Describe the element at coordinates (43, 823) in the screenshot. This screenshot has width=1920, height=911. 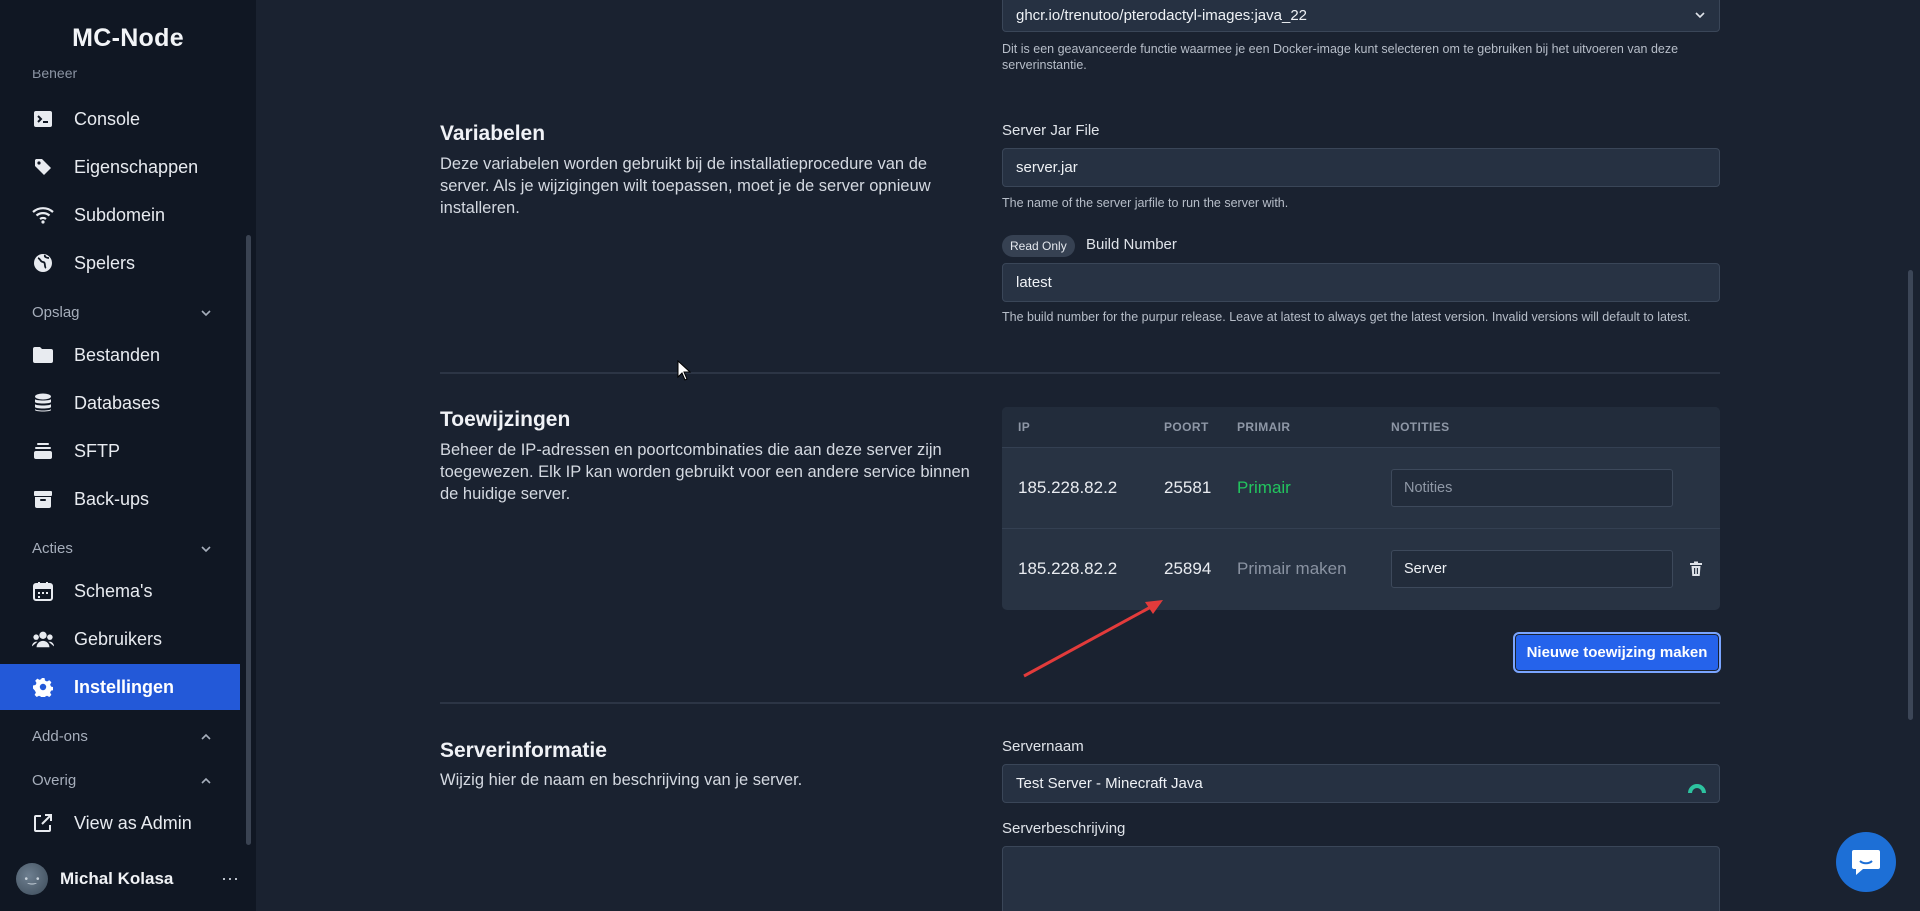
I see `external-link-icon` at that location.